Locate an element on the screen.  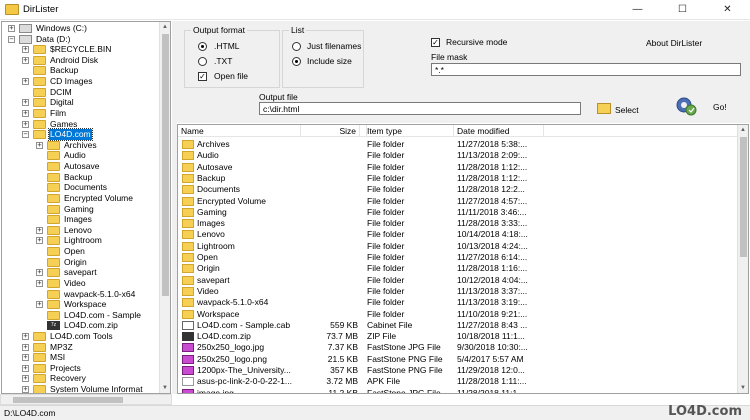
tree-item: + MSI is located at coordinates (81, 357).